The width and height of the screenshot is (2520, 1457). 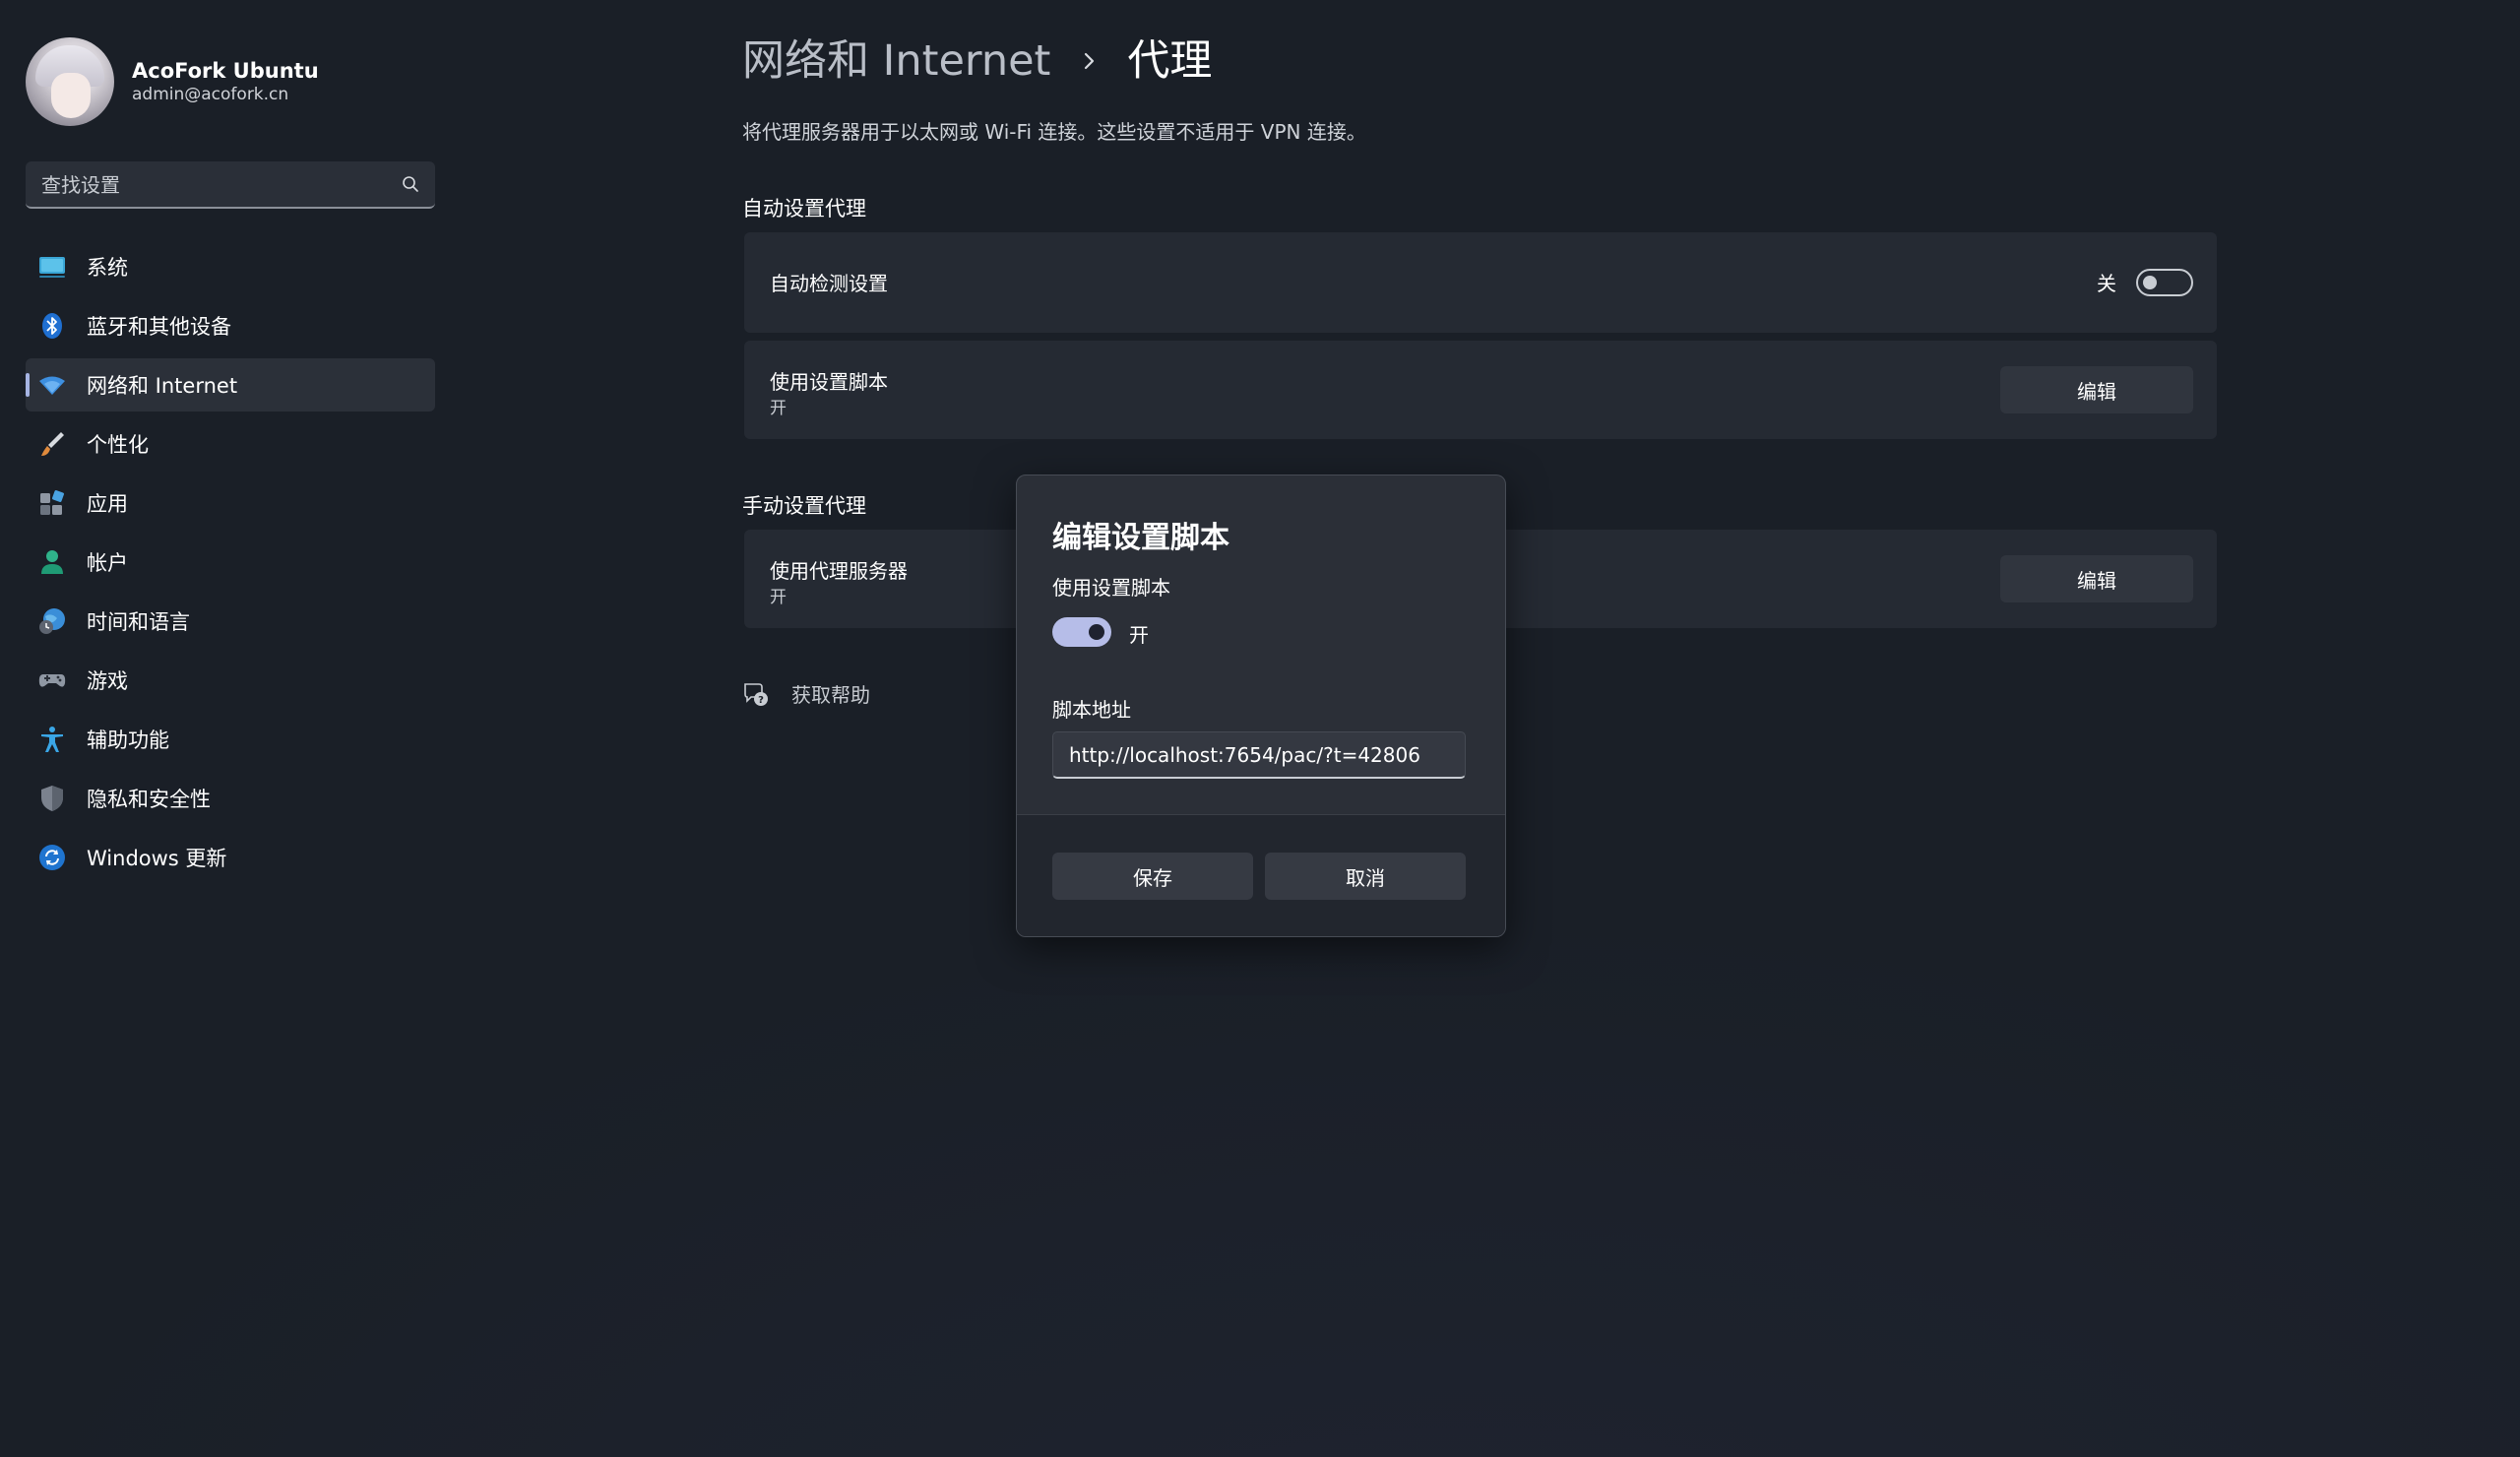 What do you see at coordinates (1480, 390) in the screenshot?
I see `setup-script-card: 使用设置脚本 开 编辑` at bounding box center [1480, 390].